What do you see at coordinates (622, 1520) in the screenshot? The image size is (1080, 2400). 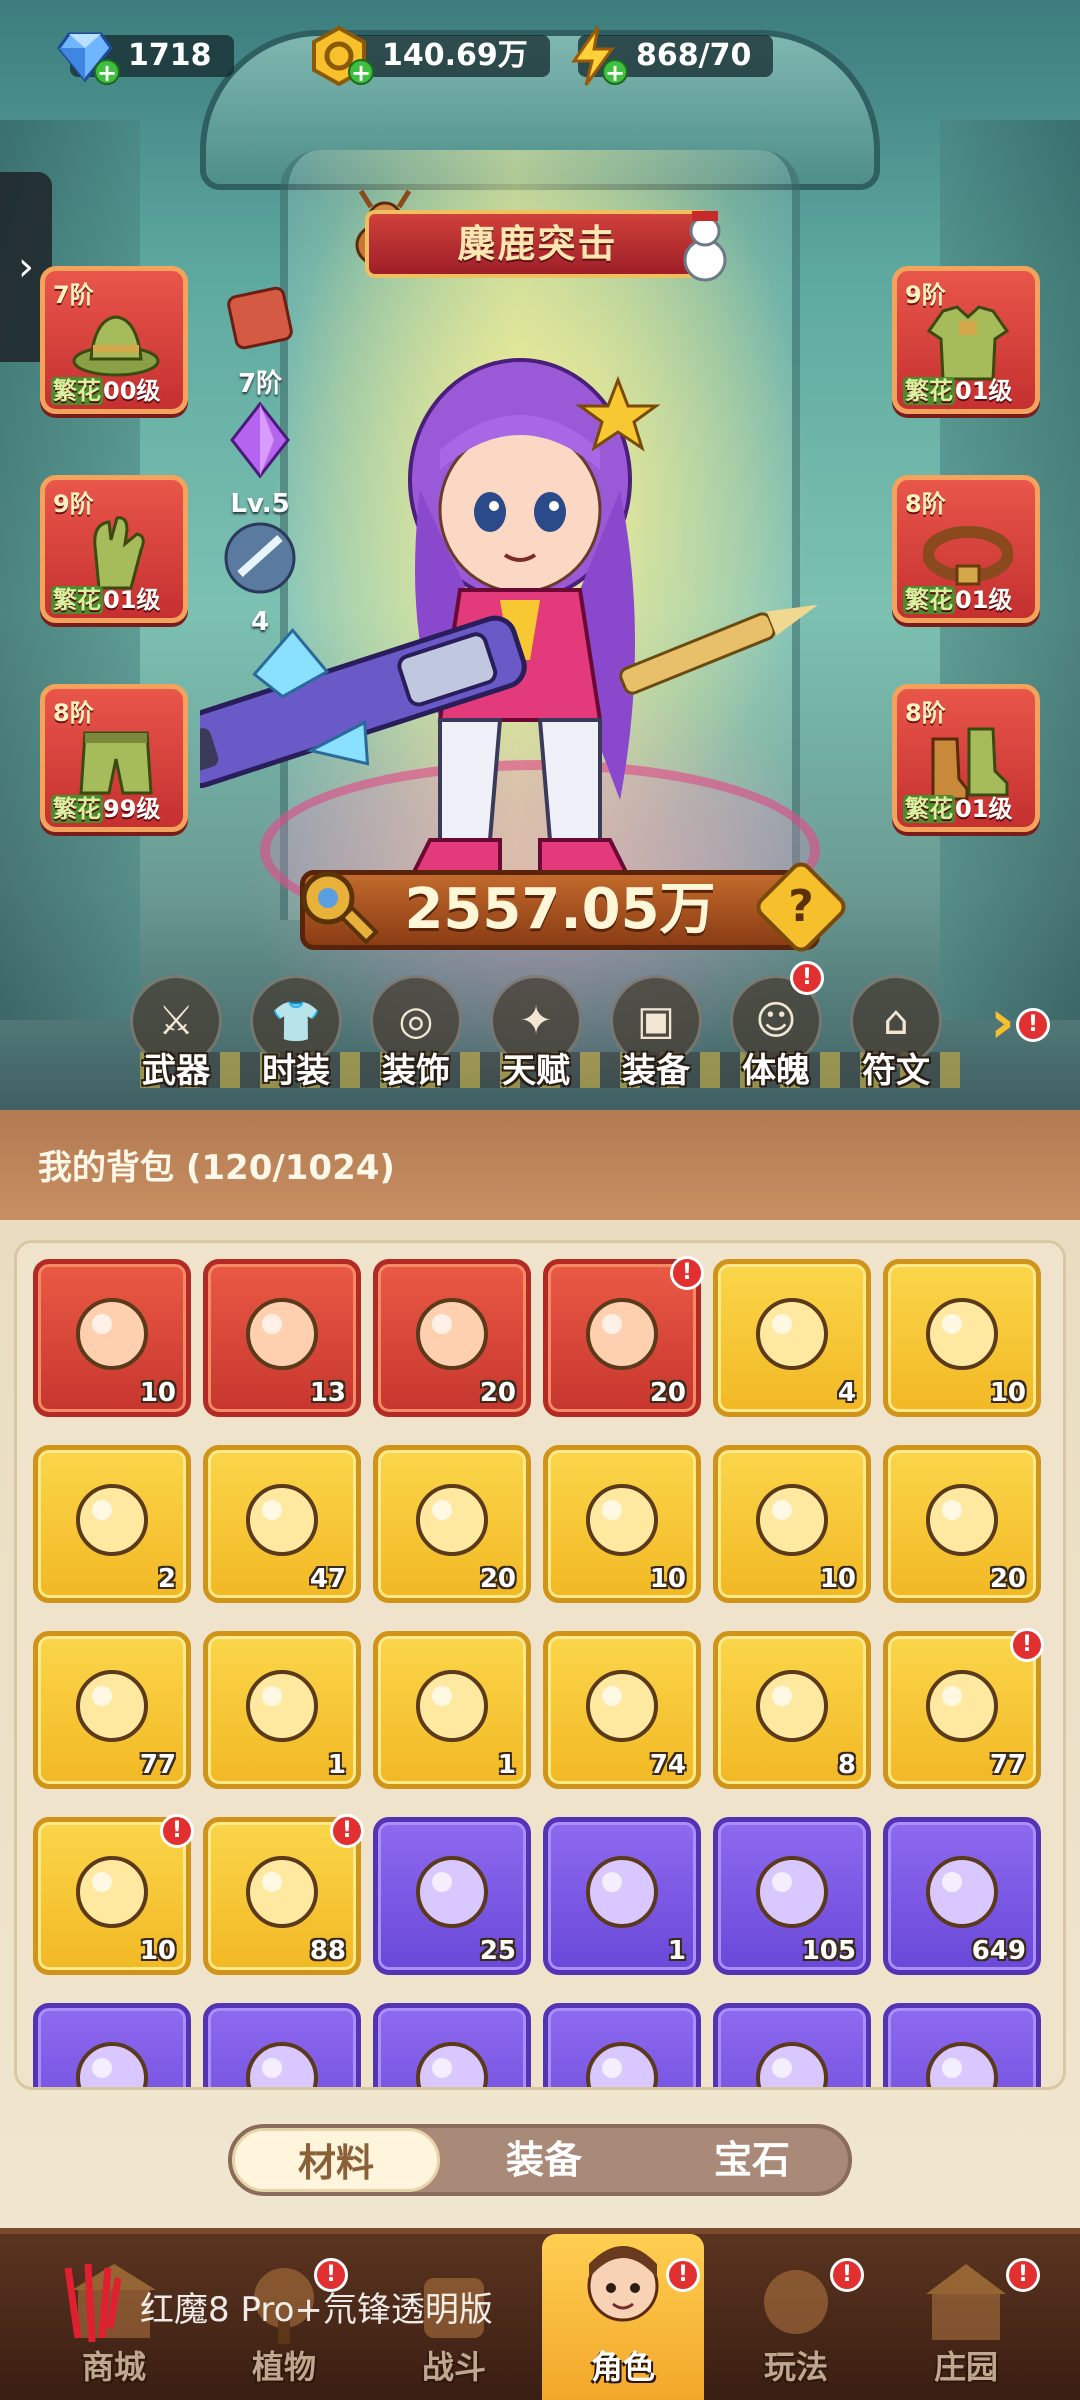 I see `gold-ore-icon` at bounding box center [622, 1520].